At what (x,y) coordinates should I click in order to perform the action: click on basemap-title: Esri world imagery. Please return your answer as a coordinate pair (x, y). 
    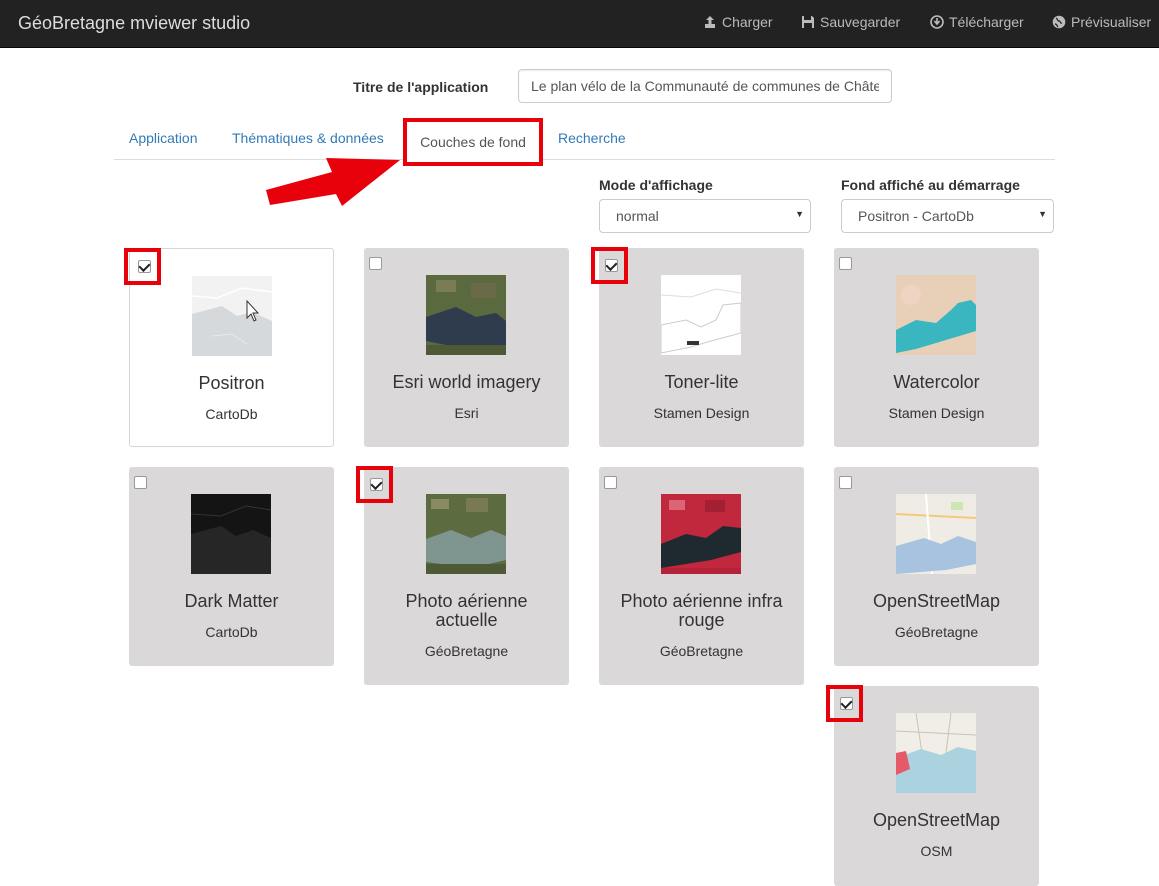
    Looking at the image, I should click on (466, 382).